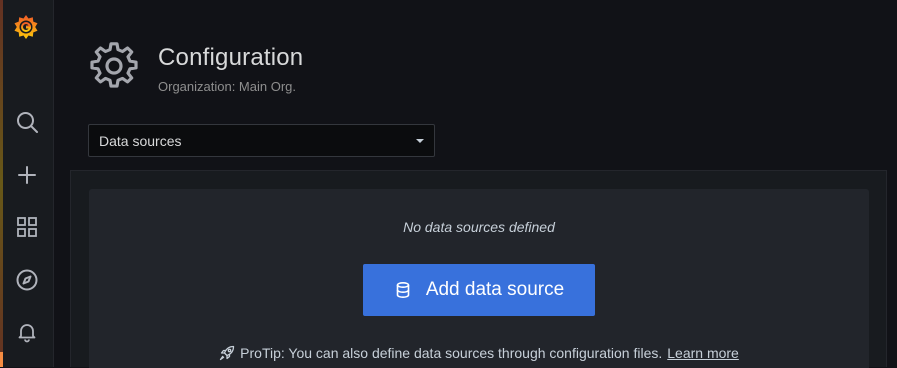 The width and height of the screenshot is (897, 368). What do you see at coordinates (479, 227) in the screenshot?
I see `empty-state-title: No data sources defined` at bounding box center [479, 227].